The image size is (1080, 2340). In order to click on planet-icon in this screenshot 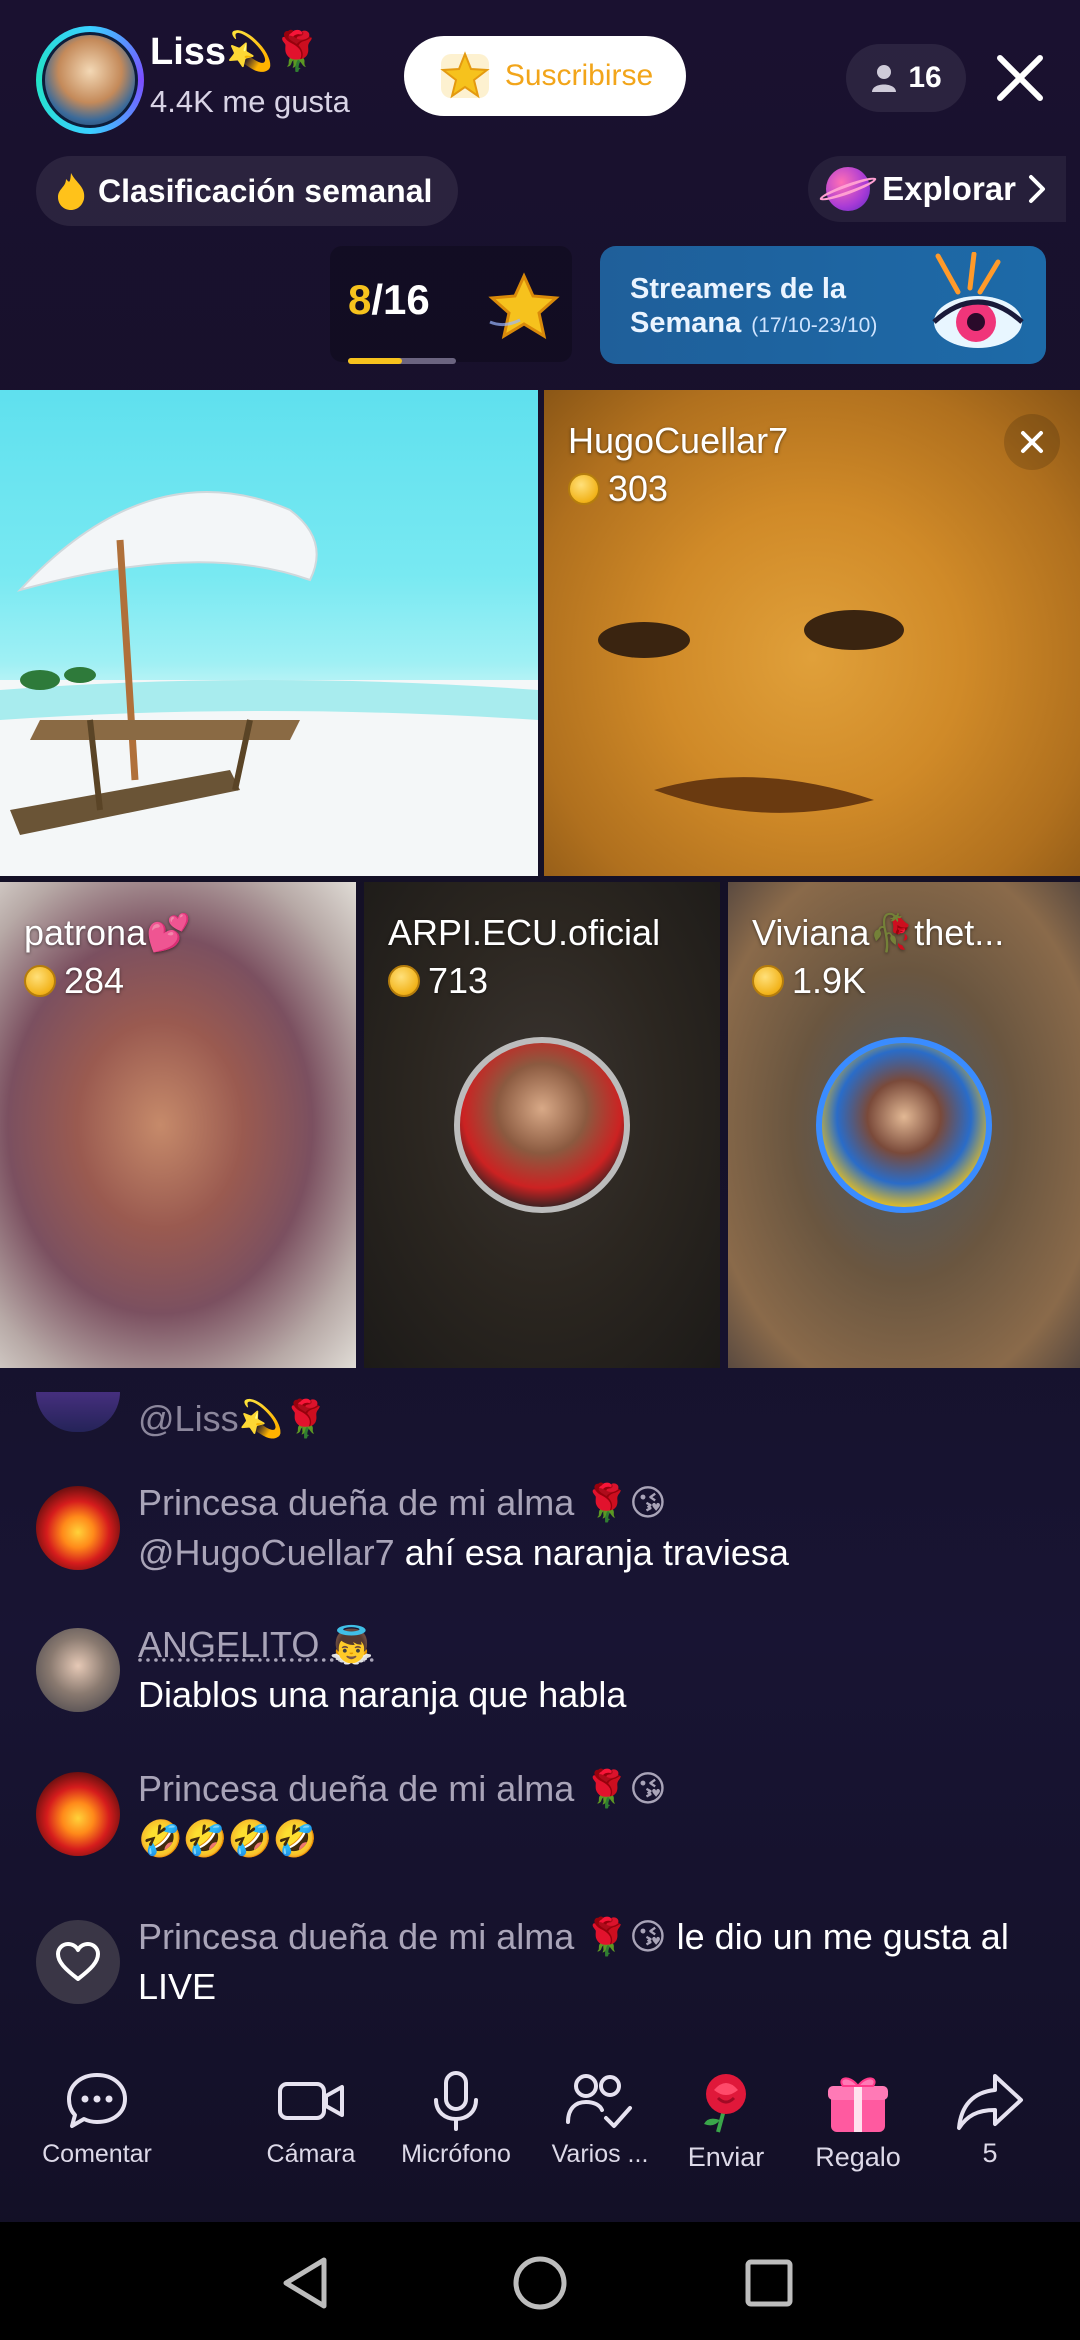, I will do `click(848, 189)`.